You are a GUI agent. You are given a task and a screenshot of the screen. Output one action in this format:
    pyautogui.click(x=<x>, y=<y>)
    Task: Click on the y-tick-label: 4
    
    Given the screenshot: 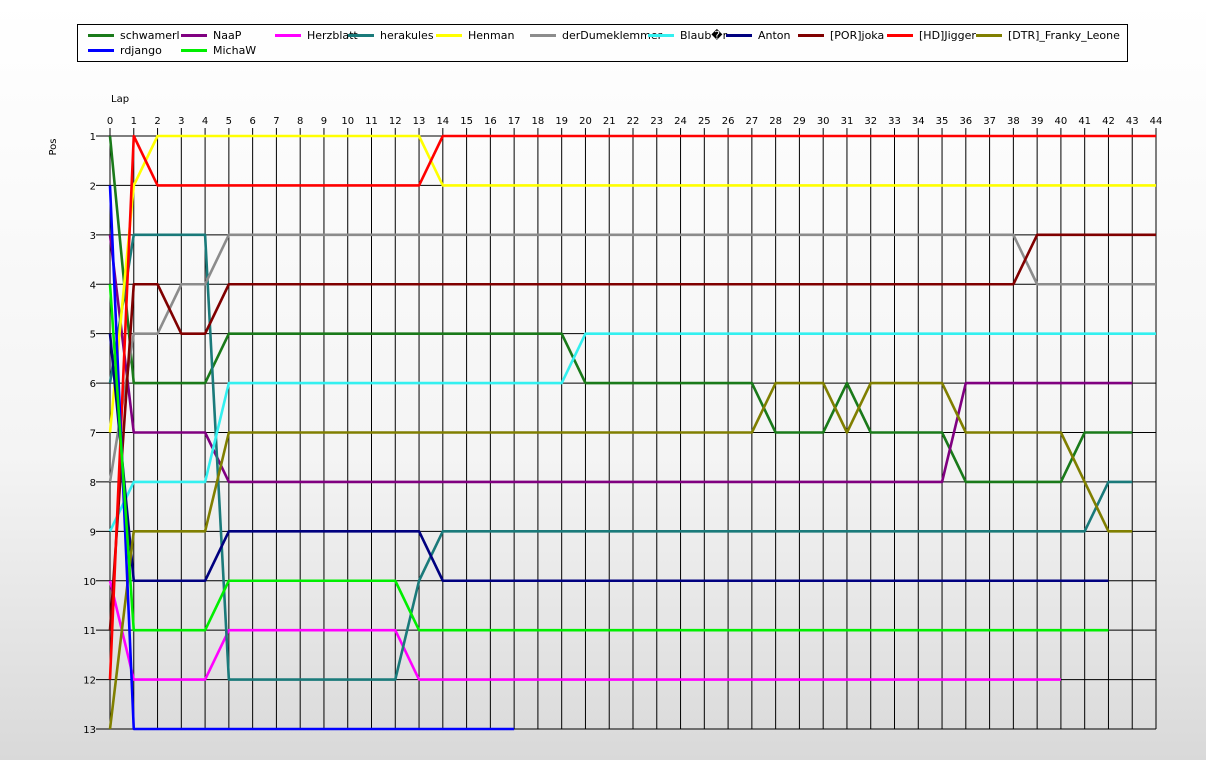 What is the action you would take?
    pyautogui.click(x=93, y=285)
    